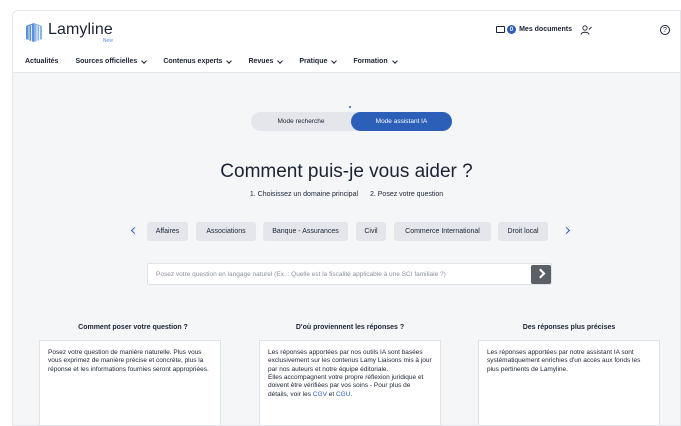  I want to click on domain-chip-banque-assurances: Banque - Assurances, so click(305, 231).